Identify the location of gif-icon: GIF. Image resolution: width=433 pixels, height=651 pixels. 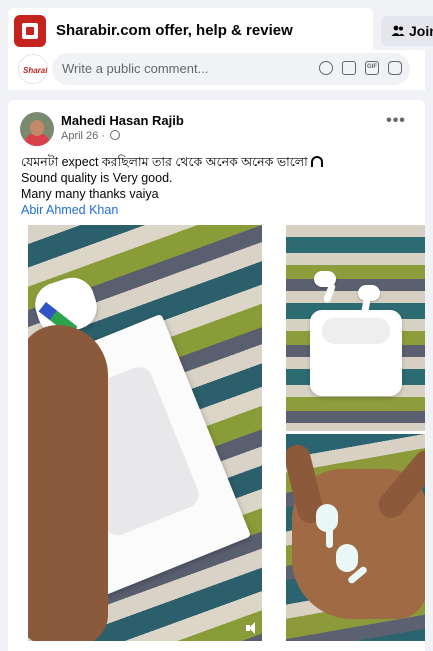
(372, 68).